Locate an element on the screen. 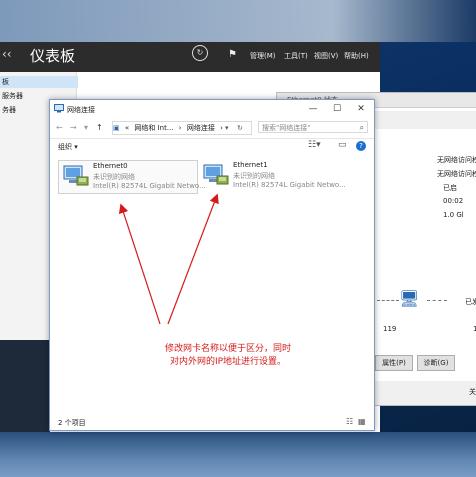 The height and width of the screenshot is (477, 476). breadcrumb-overflow: « is located at coordinates (127, 128).